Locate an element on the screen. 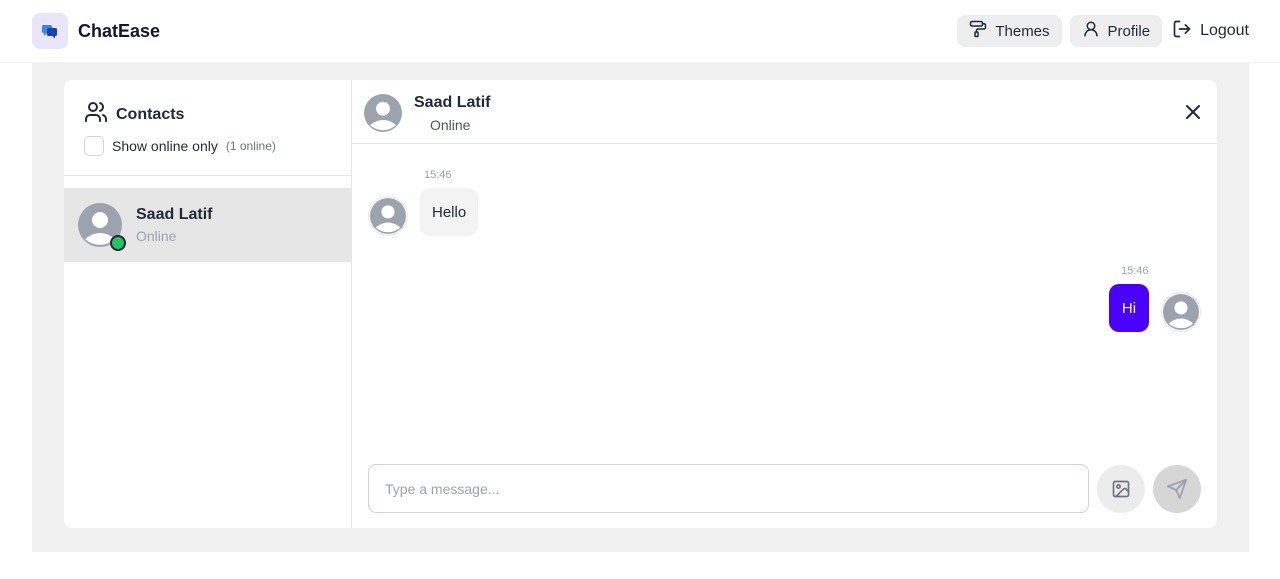 This screenshot has width=1280, height=579. show-online-label: Show online only is located at coordinates (165, 146).